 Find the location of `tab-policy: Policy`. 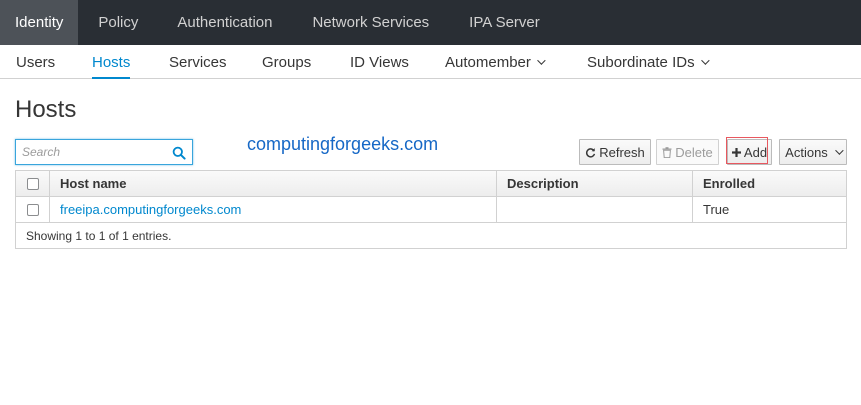

tab-policy: Policy is located at coordinates (118, 22).